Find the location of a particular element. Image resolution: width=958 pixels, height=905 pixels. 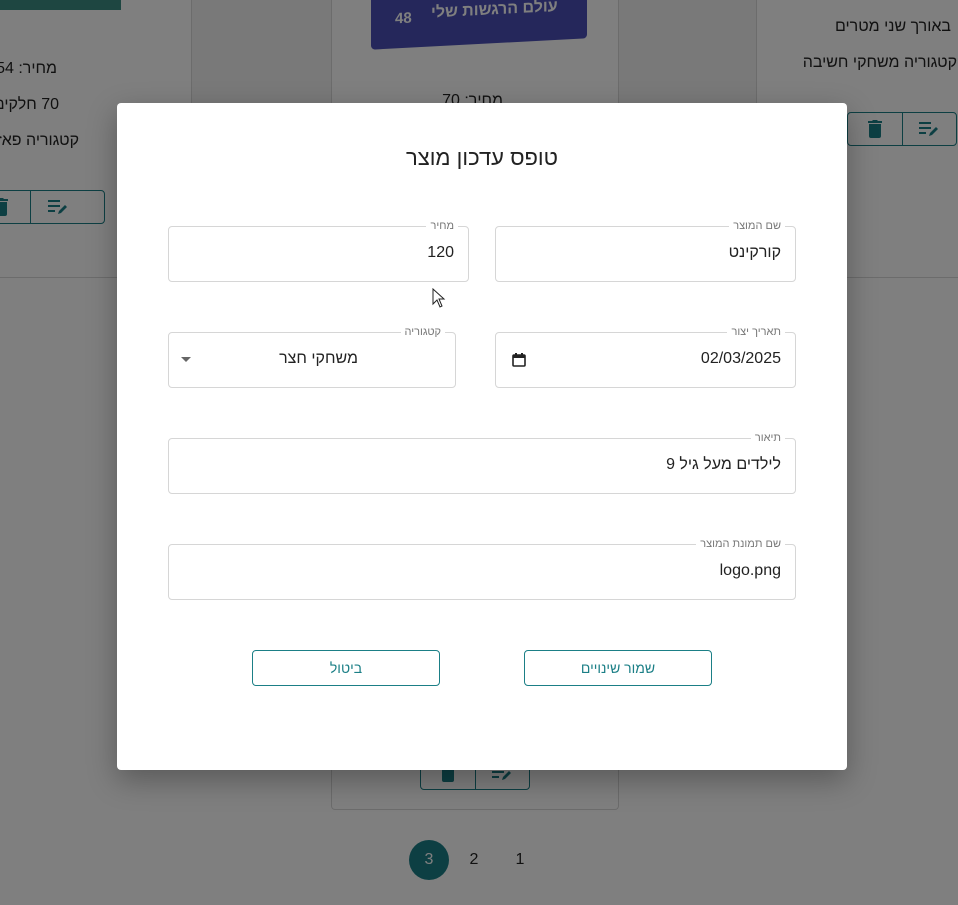

cancel-button: ביטול is located at coordinates (346, 668).